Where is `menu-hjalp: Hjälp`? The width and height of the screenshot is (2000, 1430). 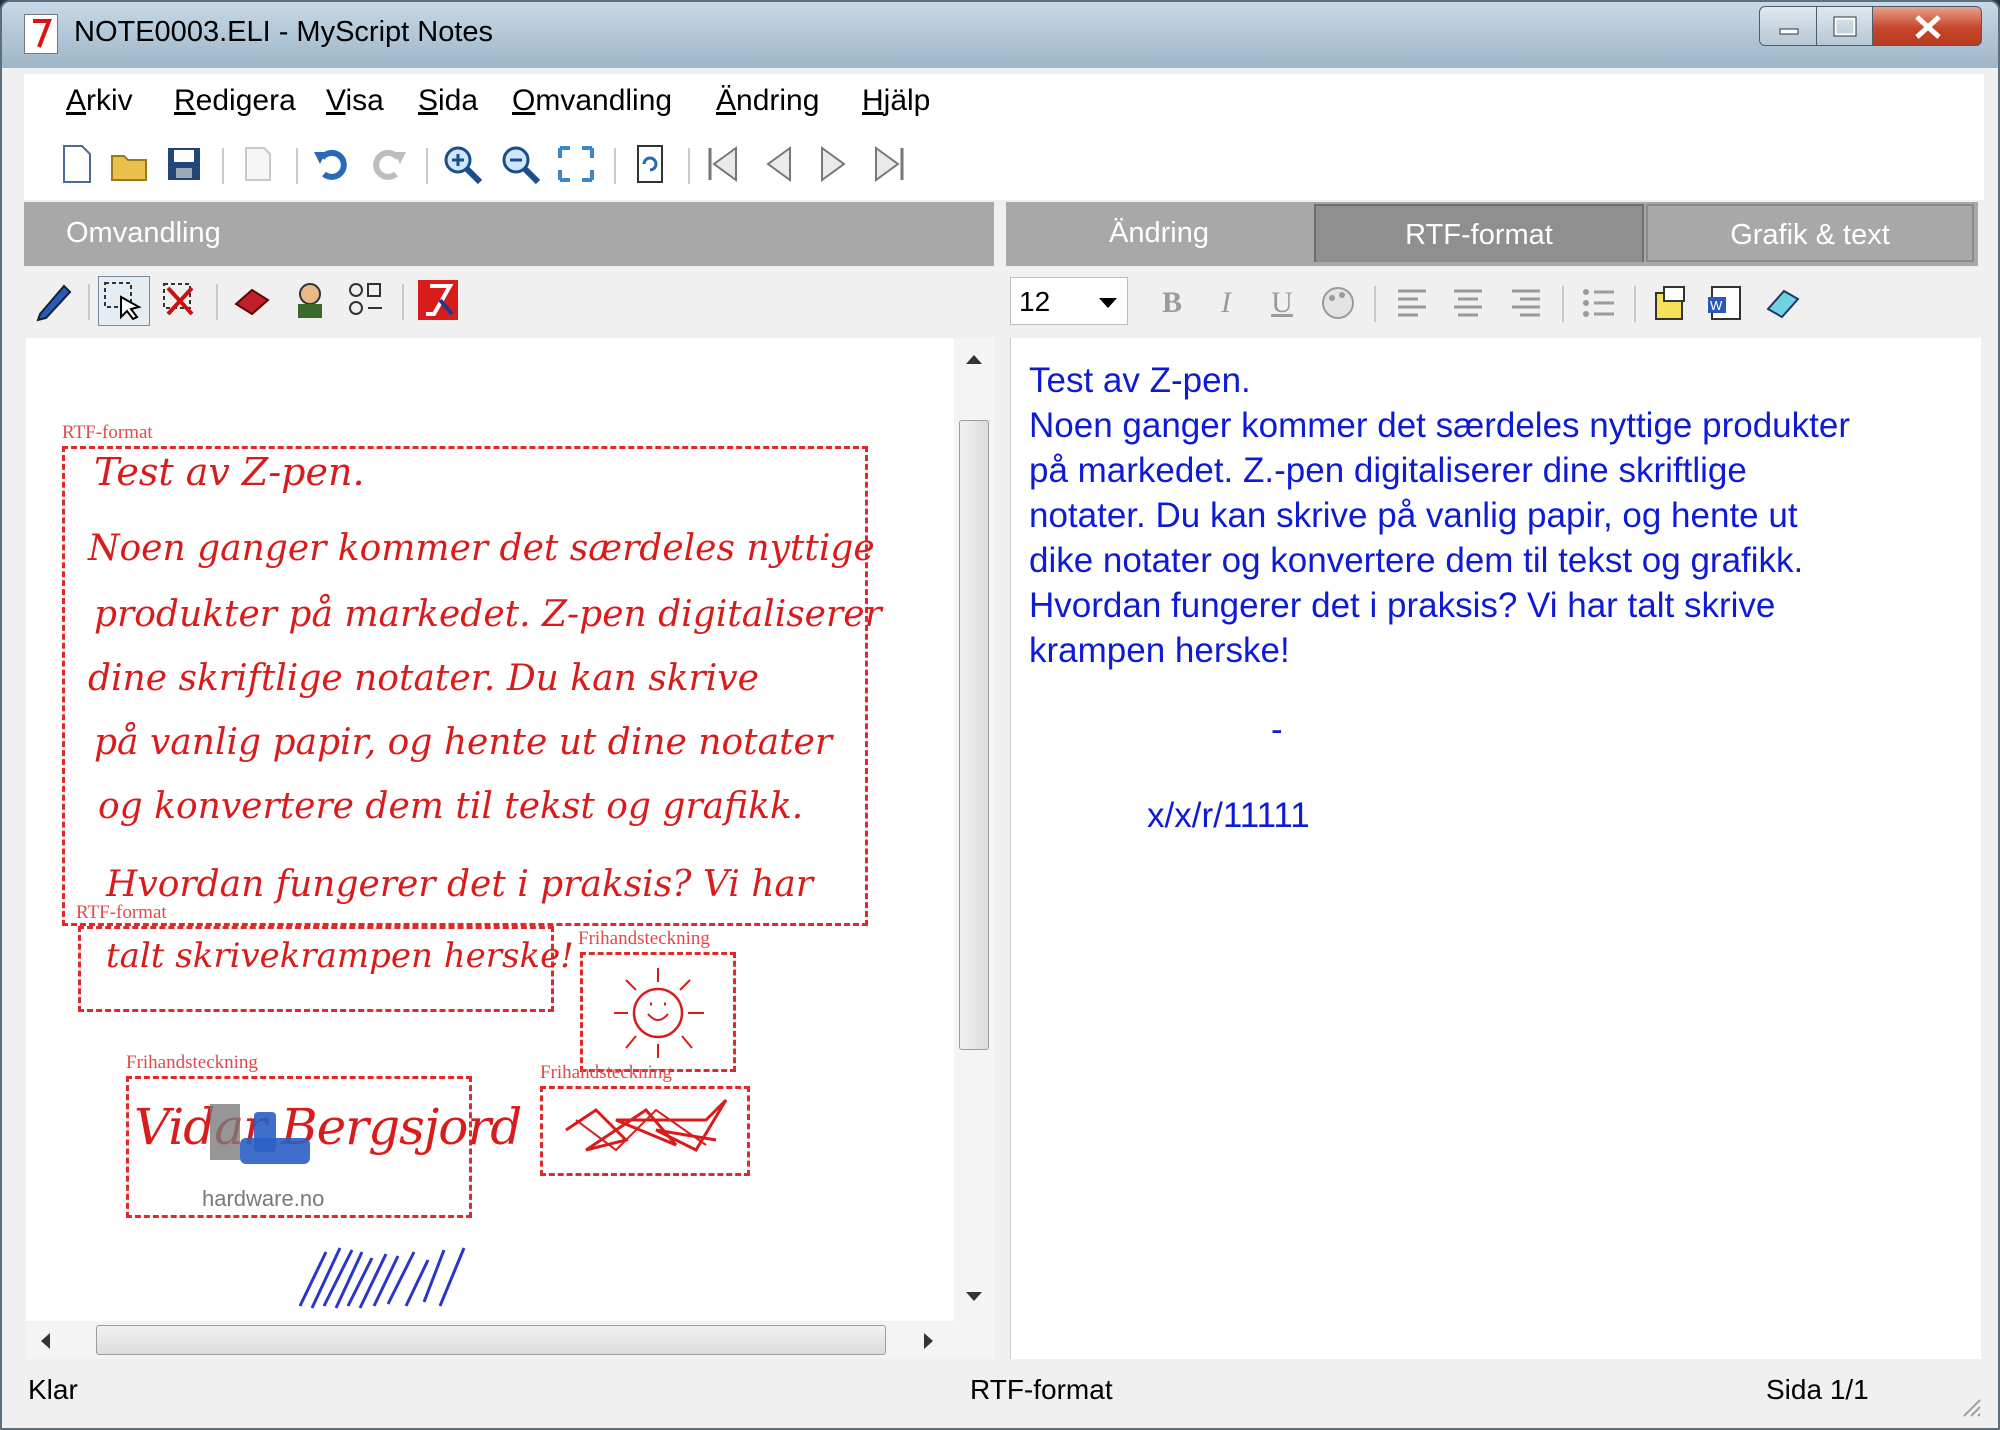 menu-hjalp: Hjälp is located at coordinates (896, 101).